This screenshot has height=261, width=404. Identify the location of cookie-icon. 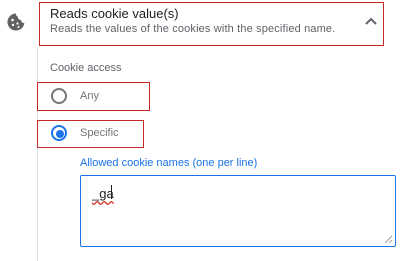
(16, 22).